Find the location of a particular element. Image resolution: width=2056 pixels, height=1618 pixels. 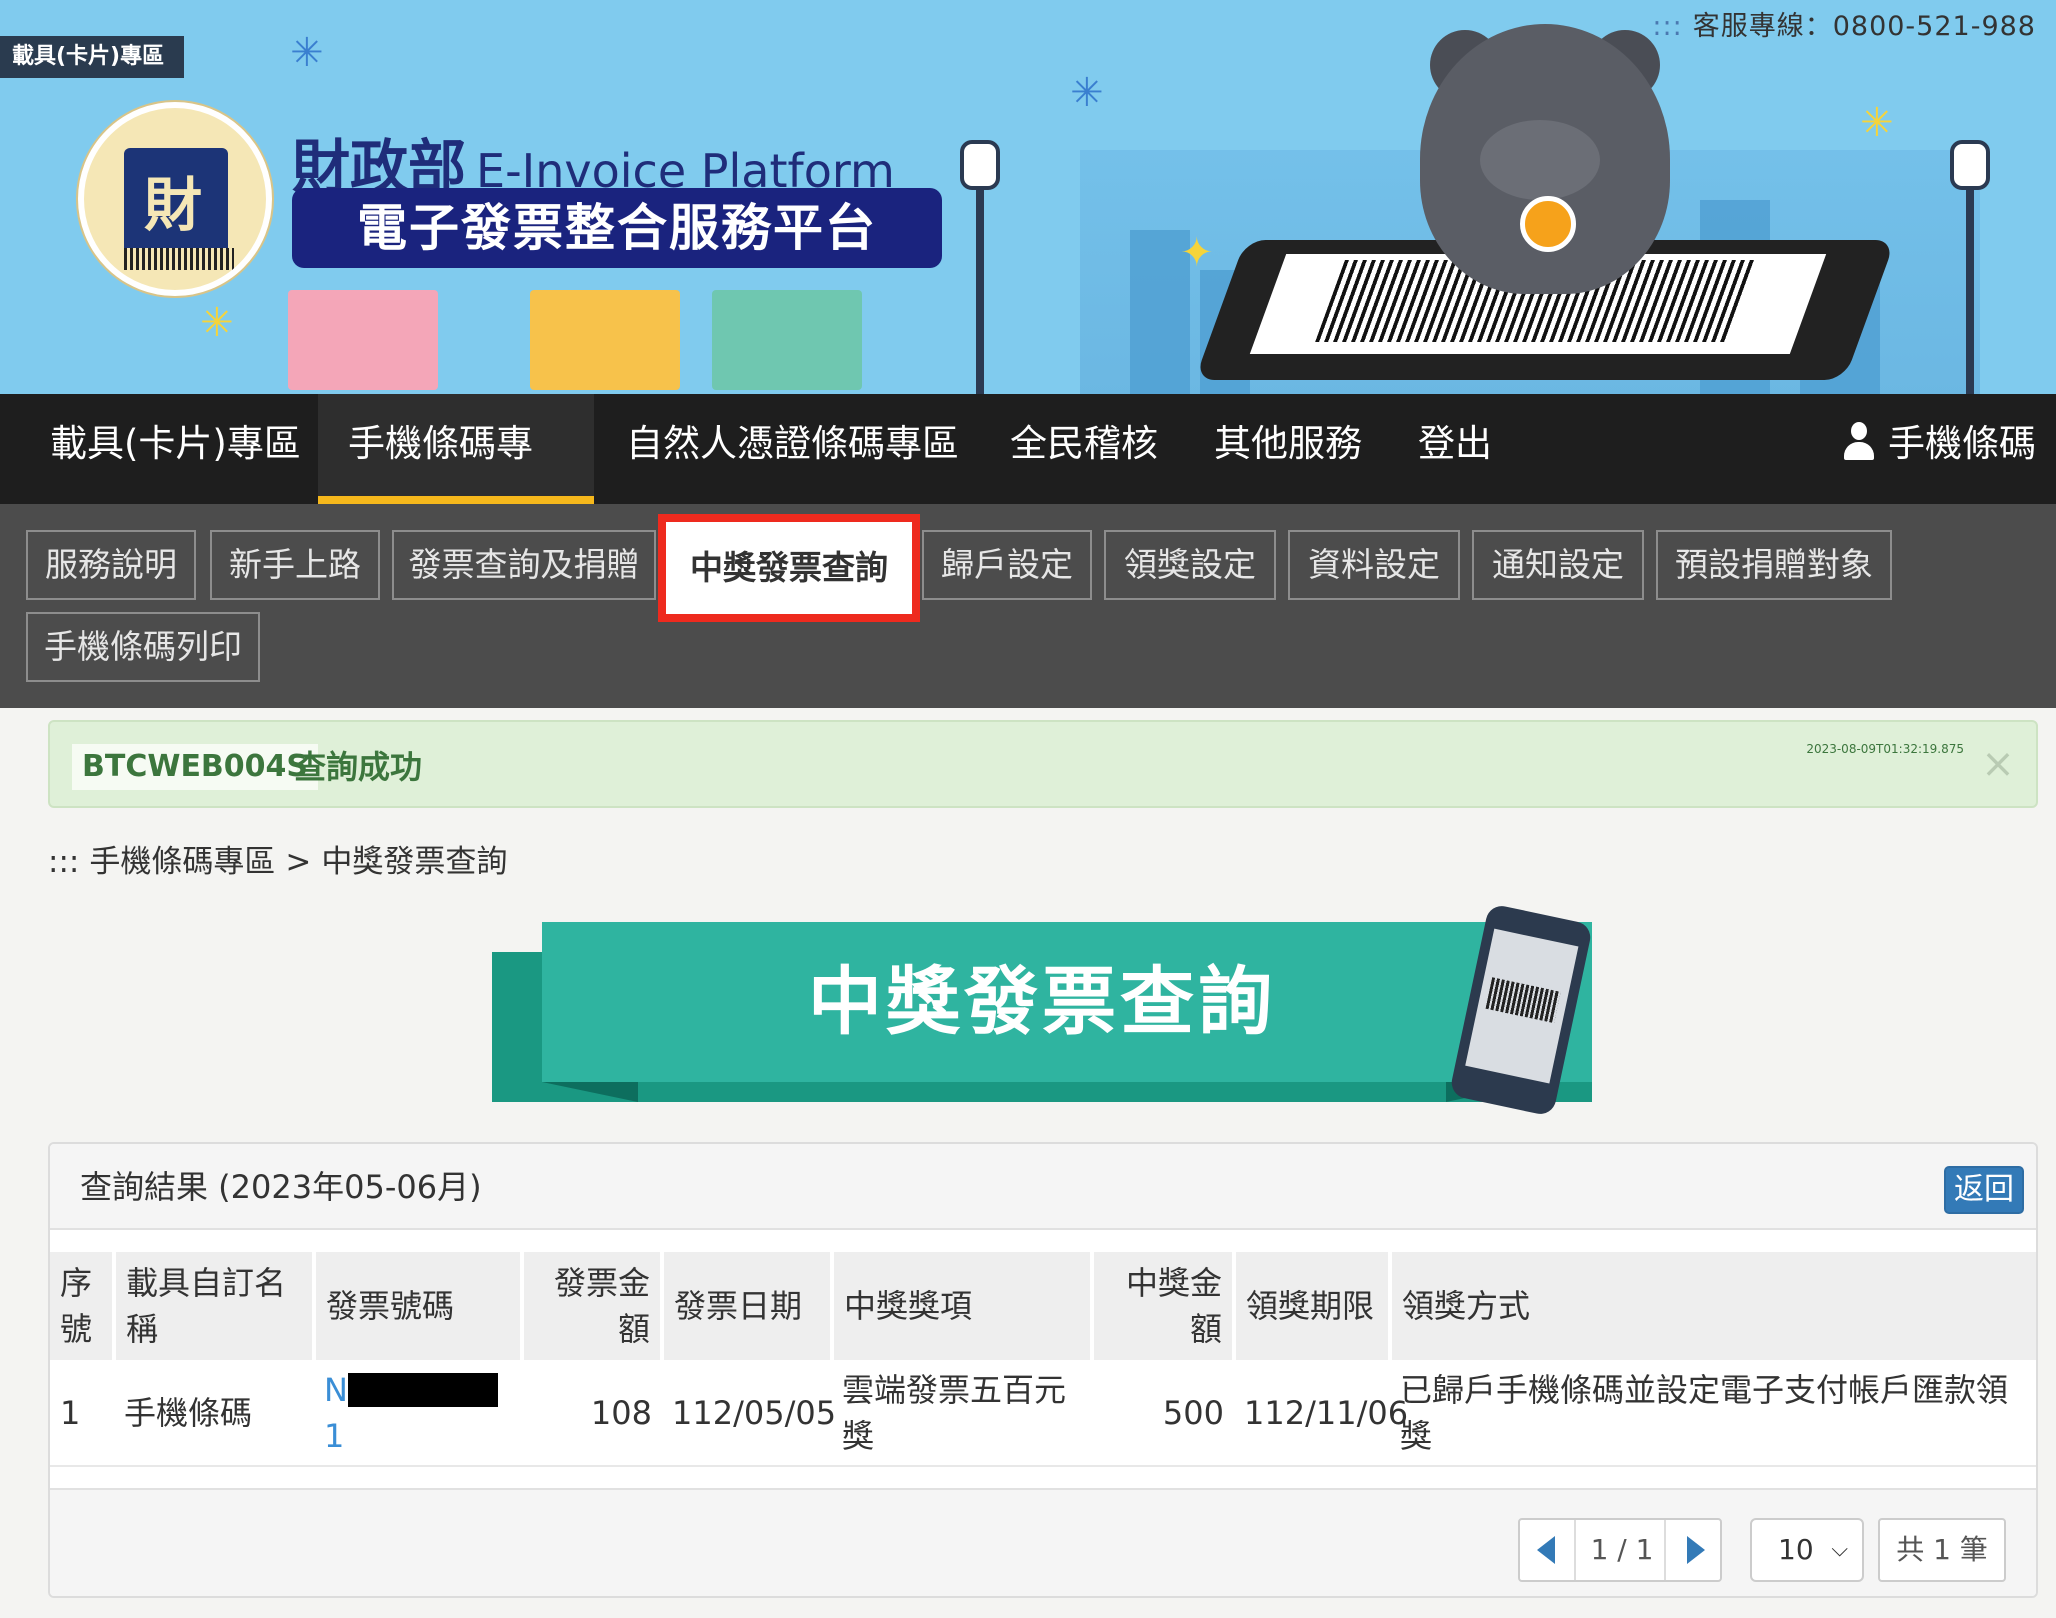

breadcrumb-parent: 手機條碼專區 is located at coordinates (182, 862).